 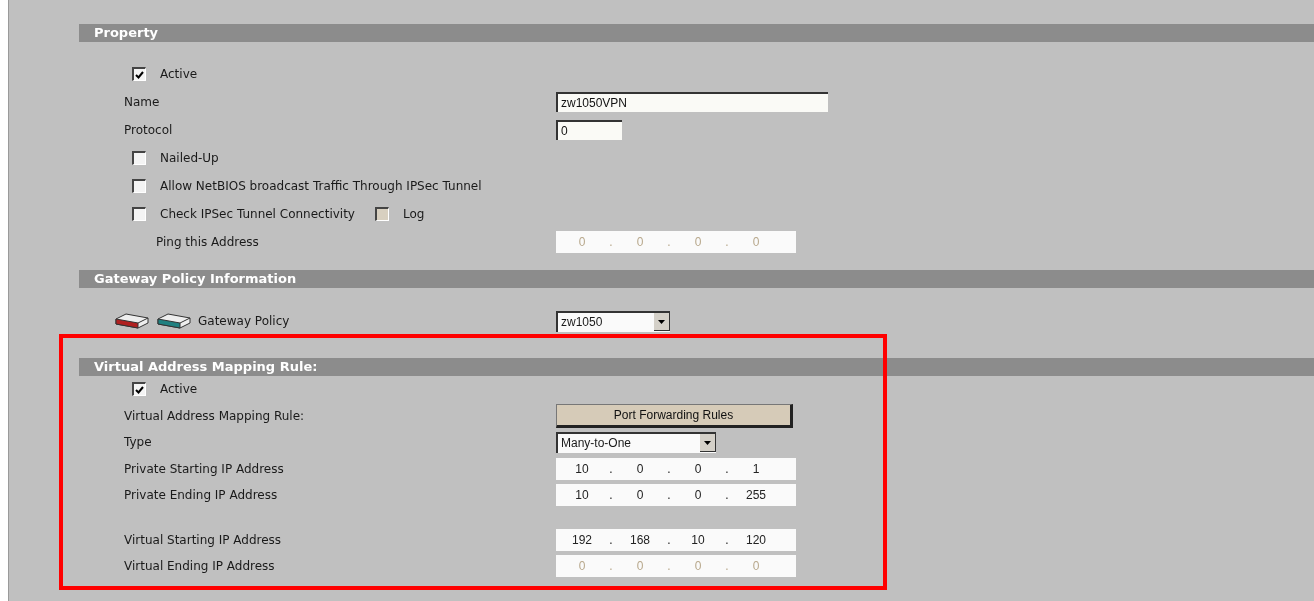 What do you see at coordinates (676, 495) in the screenshot?
I see `ip-address-field: 10 . 0 . 0 . 255` at bounding box center [676, 495].